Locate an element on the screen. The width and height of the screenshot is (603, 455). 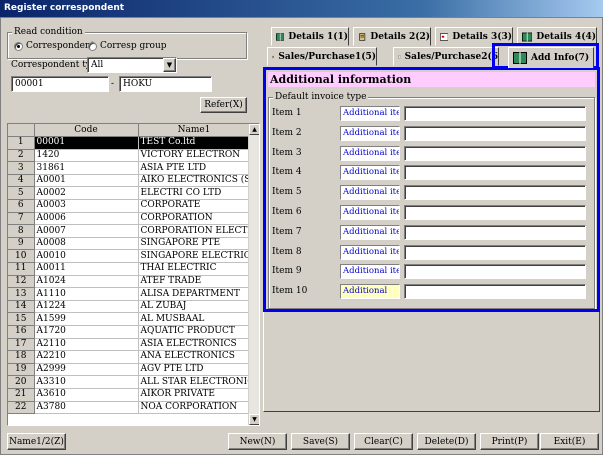
item-label: Item 5 is located at coordinates (287, 192).